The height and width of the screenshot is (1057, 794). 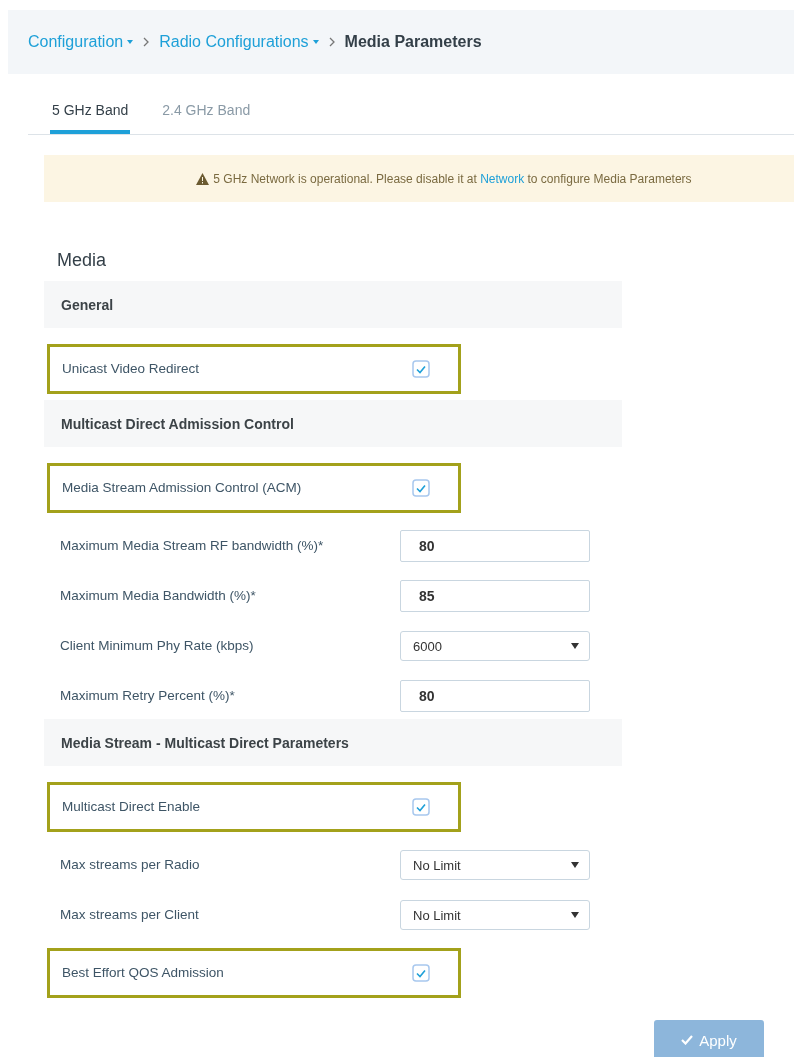 What do you see at coordinates (148, 696) in the screenshot?
I see `field-label: Maximum Retry Percent (%)*` at bounding box center [148, 696].